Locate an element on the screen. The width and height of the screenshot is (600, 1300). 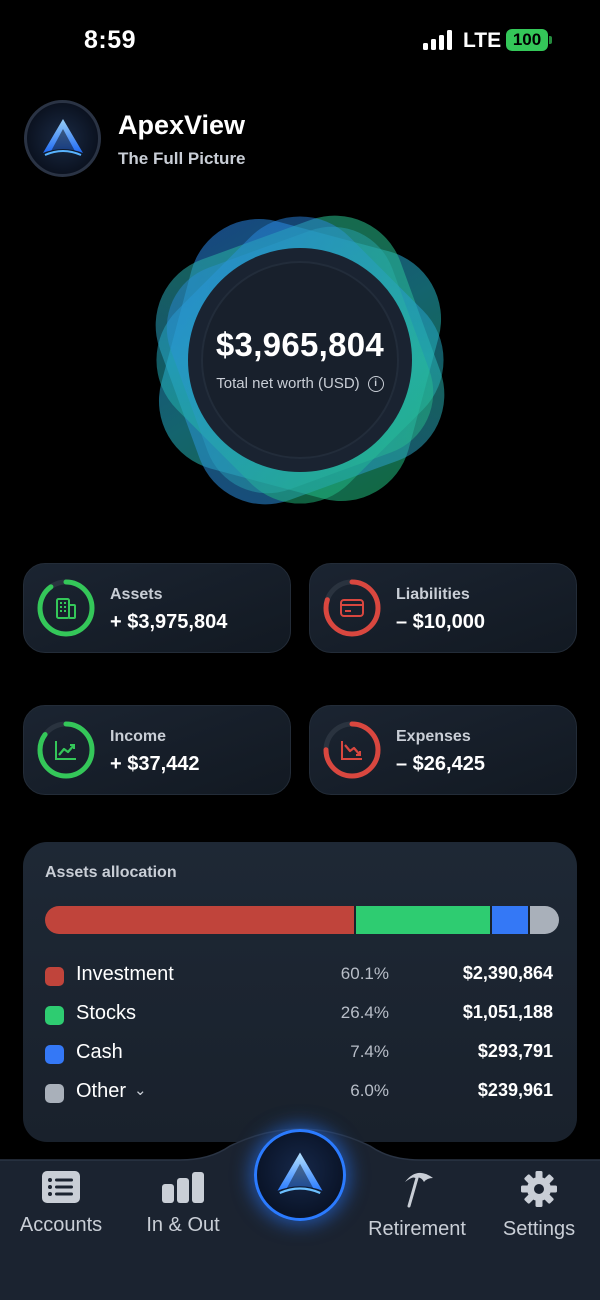
allocation-percent: 7.4% is located at coordinates (369, 1051).